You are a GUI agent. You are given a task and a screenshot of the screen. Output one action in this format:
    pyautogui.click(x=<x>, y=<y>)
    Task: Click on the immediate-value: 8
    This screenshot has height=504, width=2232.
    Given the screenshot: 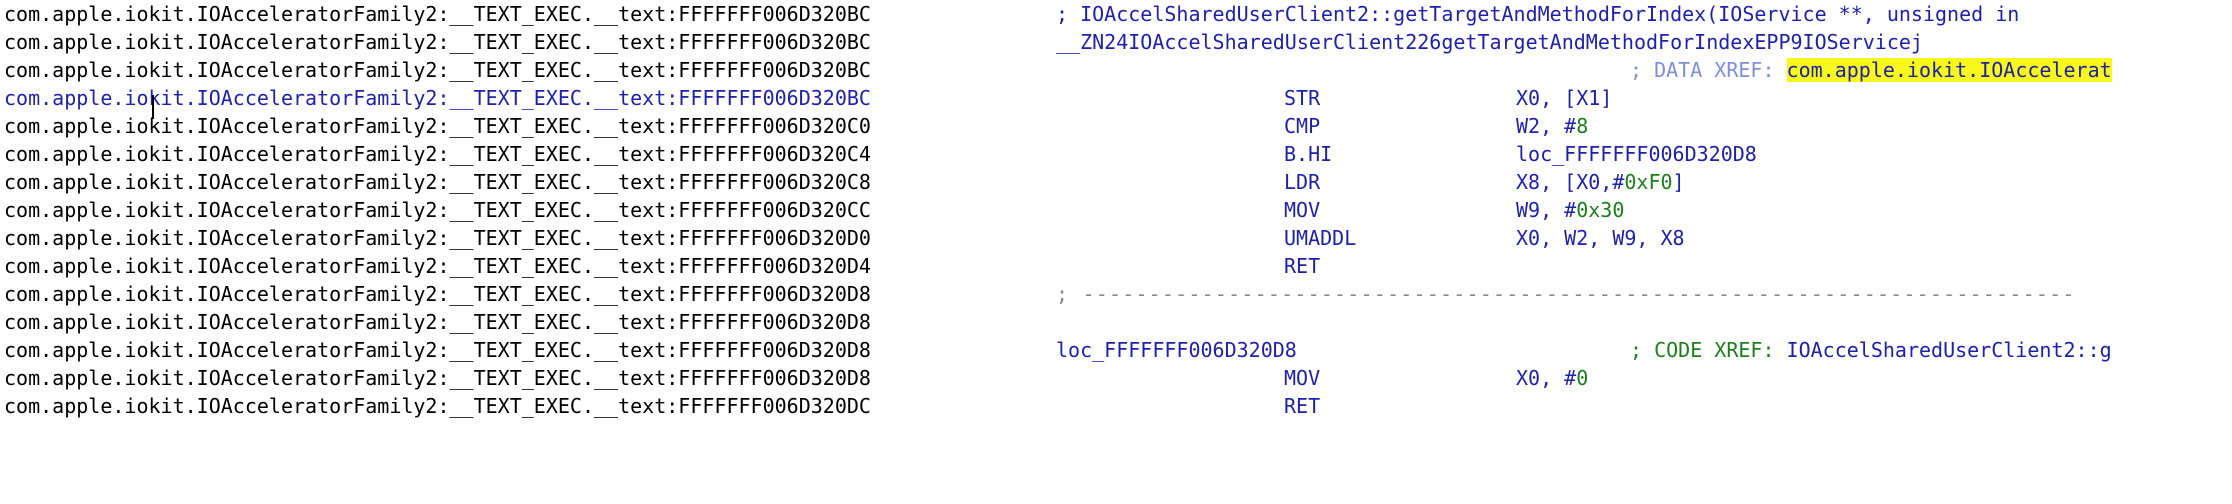 What is the action you would take?
    pyautogui.click(x=1582, y=126)
    